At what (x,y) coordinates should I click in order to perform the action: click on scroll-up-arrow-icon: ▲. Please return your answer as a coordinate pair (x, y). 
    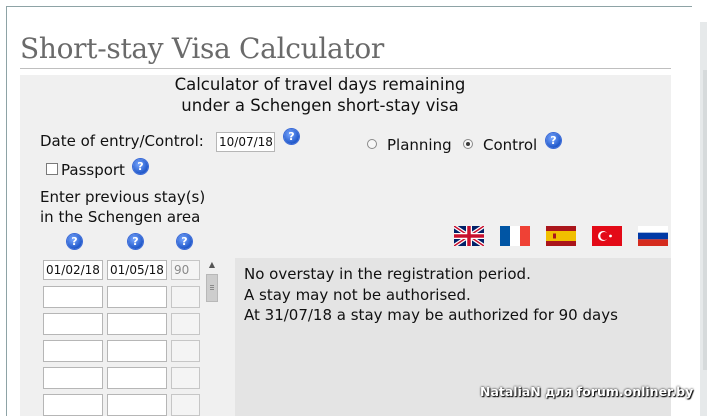
    Looking at the image, I should click on (212, 265).